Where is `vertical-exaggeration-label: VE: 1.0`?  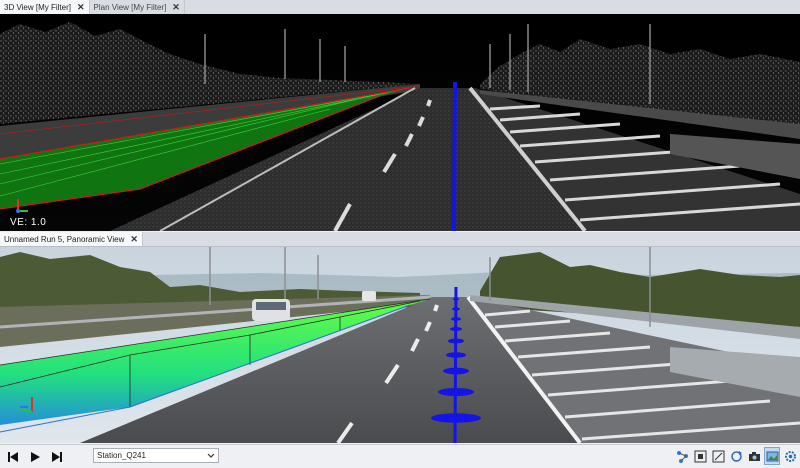
vertical-exaggeration-label: VE: 1.0 is located at coordinates (28, 222).